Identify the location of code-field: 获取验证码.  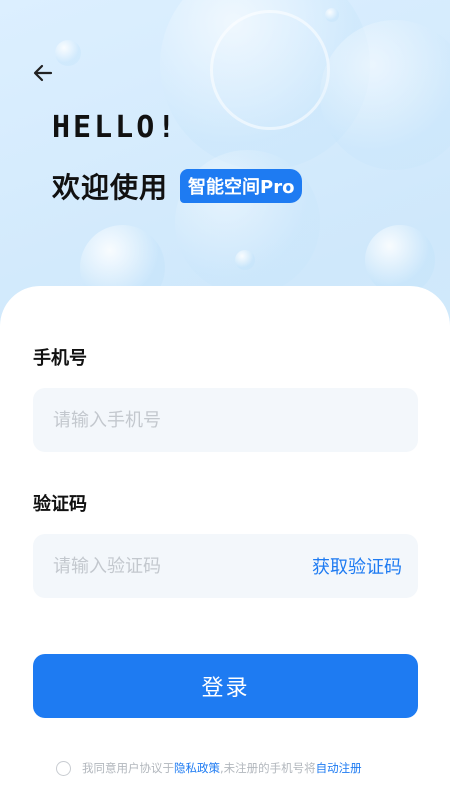
(225, 566).